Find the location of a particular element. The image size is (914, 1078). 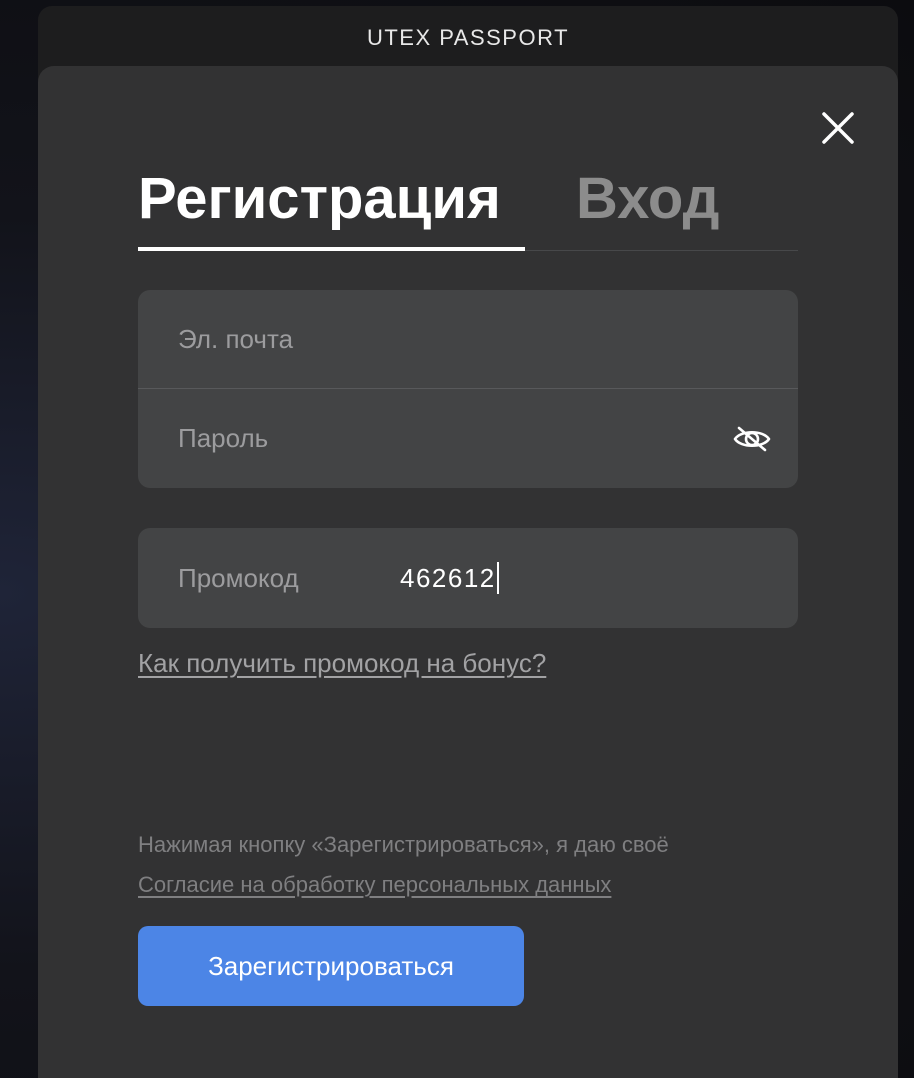

email-field is located at coordinates (468, 339).